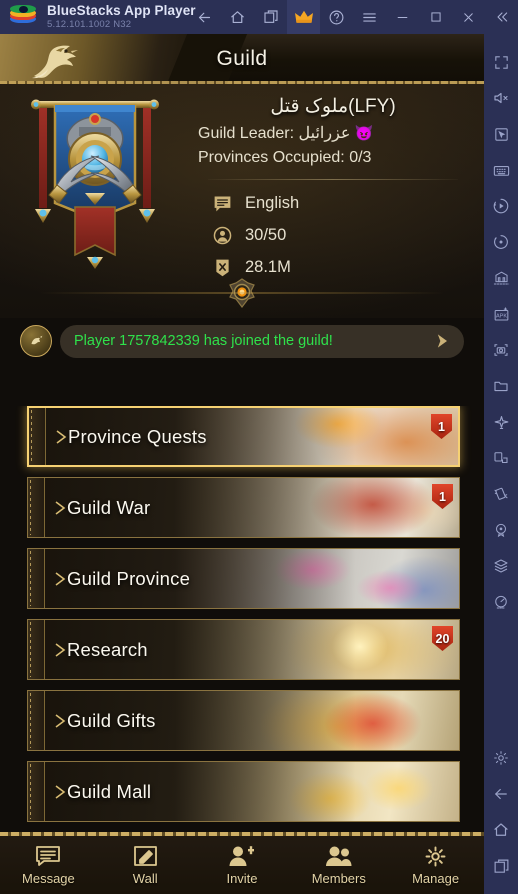  What do you see at coordinates (89, 25) in the screenshot?
I see `app-version: 5.12.101.1002 N32` at bounding box center [89, 25].